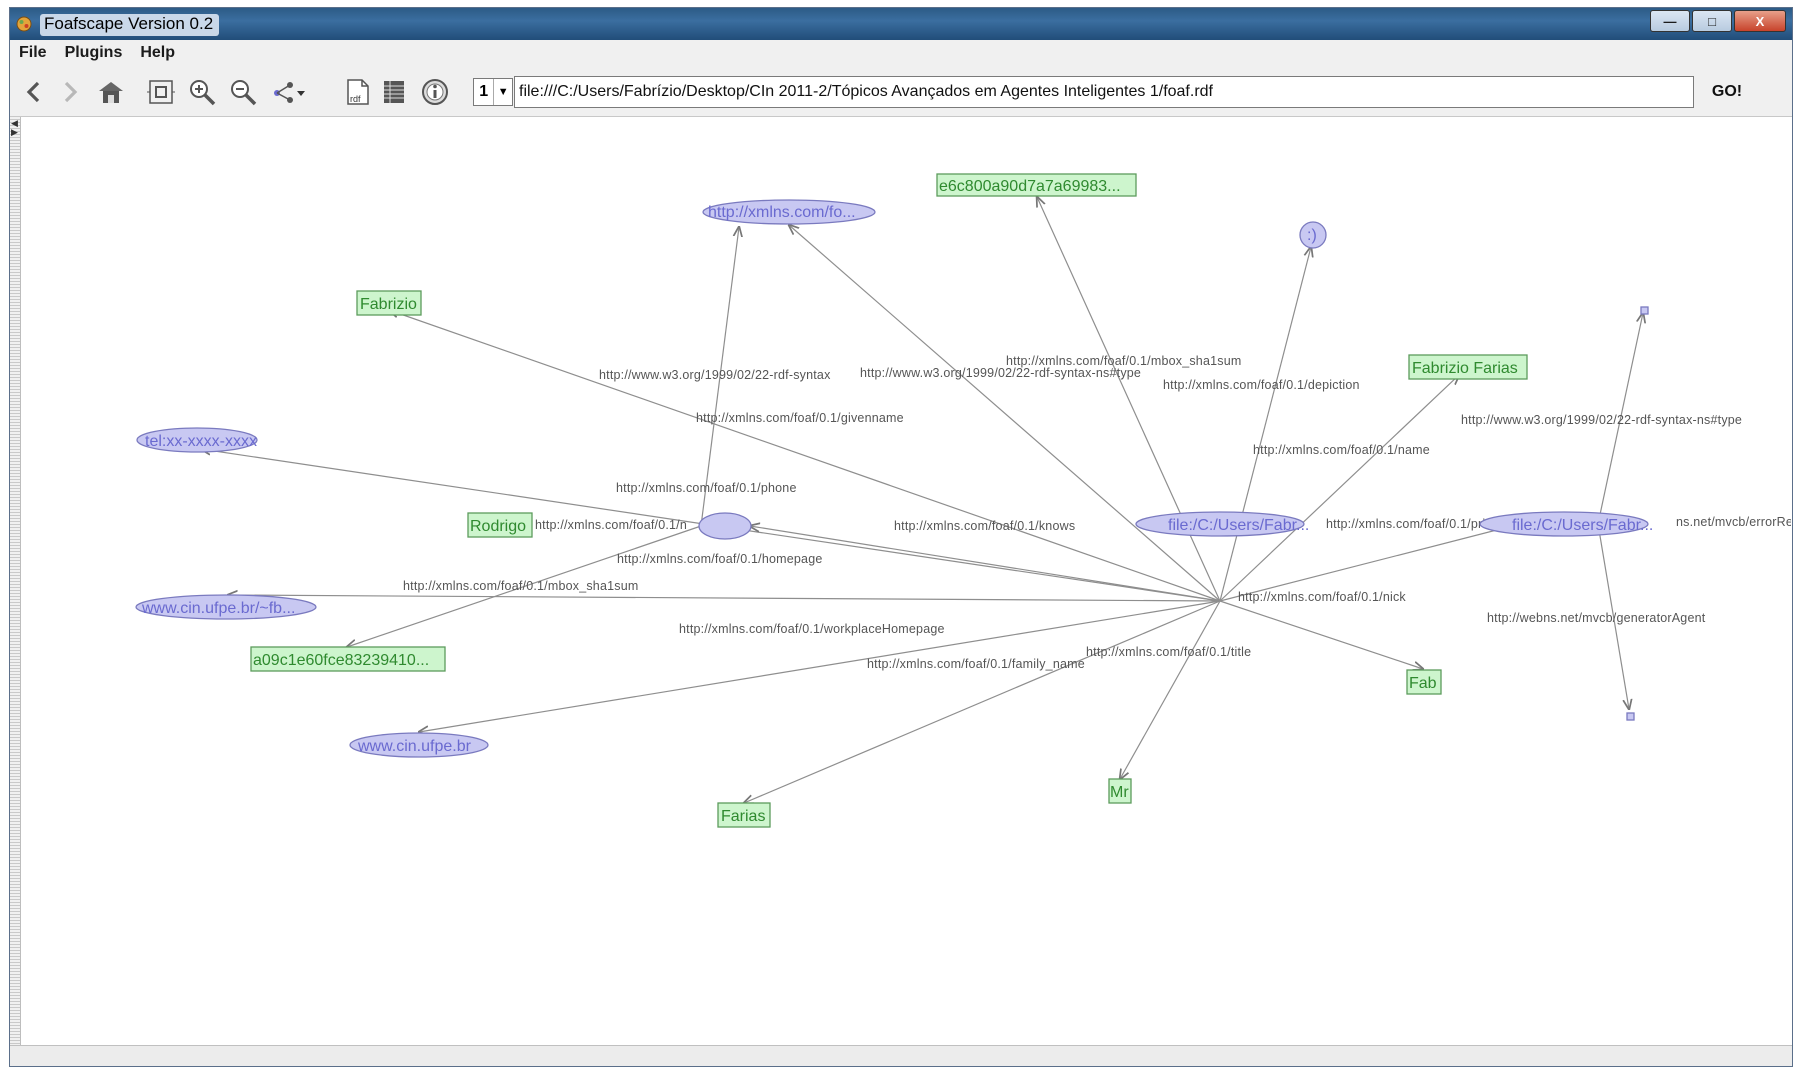 The width and height of the screenshot is (1799, 1067). I want to click on graph-node-literal: Mr, so click(1120, 791).